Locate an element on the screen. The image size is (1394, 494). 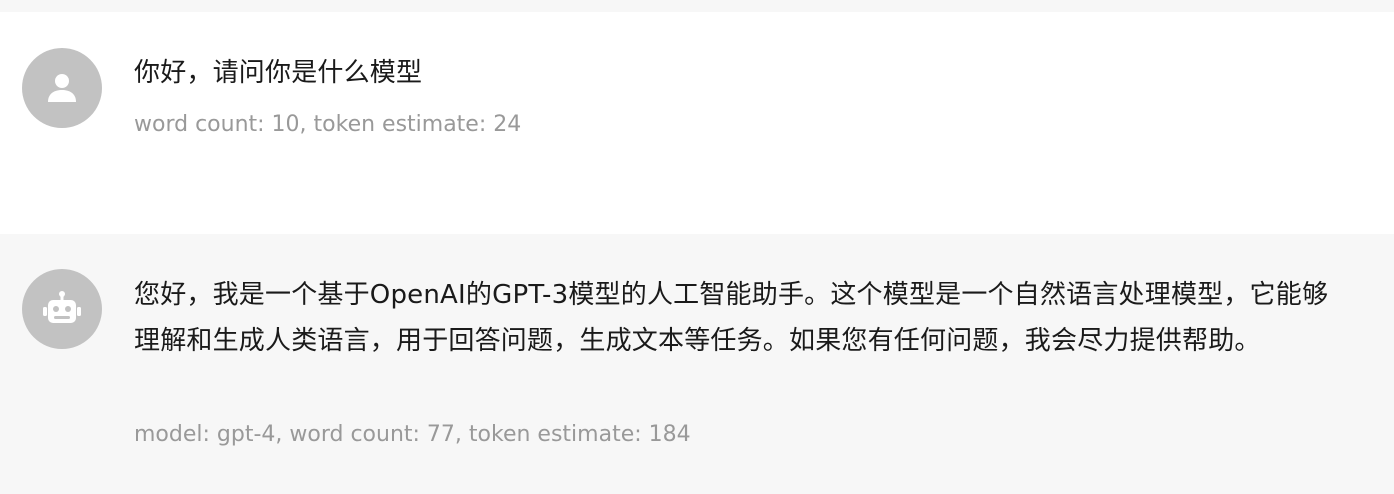
user-message-text: 你好，请问你是什么模型 is located at coordinates (278, 73).